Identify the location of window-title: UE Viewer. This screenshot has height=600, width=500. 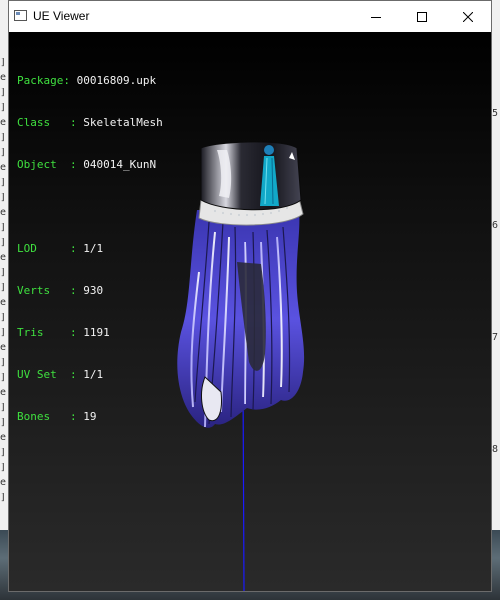
(61, 16).